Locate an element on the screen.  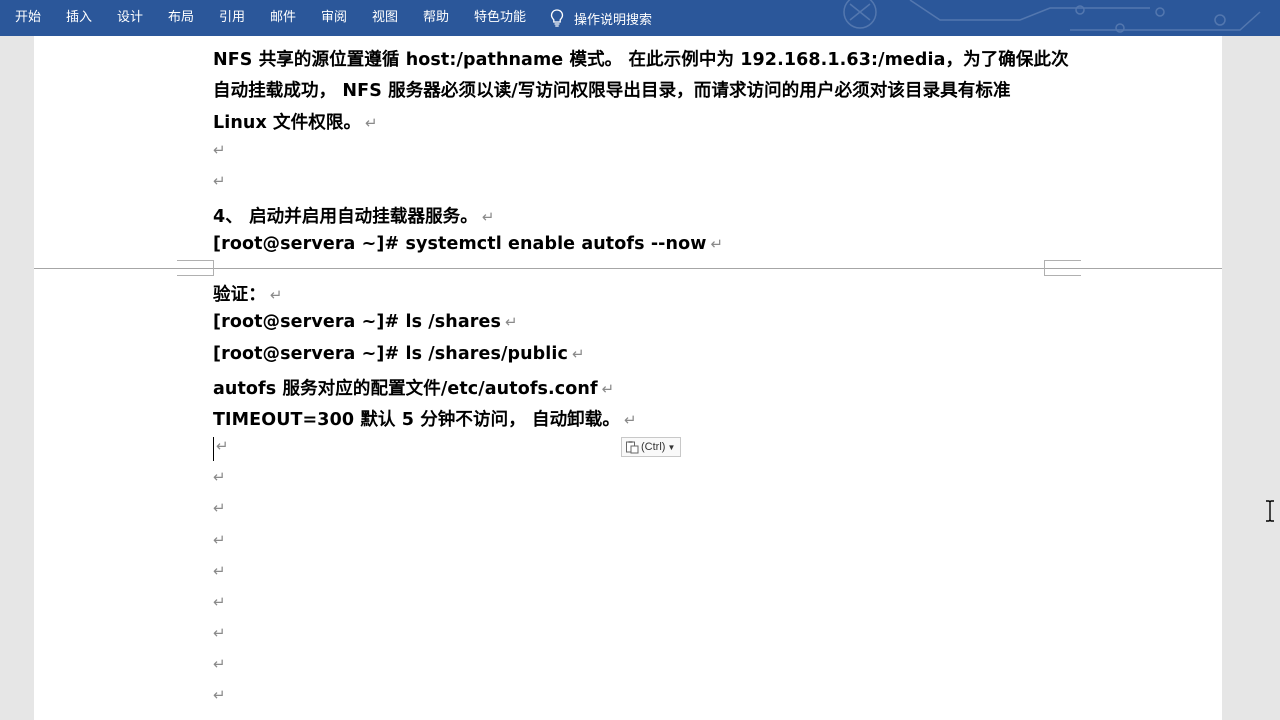
lightbulb-icon is located at coordinates (557, 18).